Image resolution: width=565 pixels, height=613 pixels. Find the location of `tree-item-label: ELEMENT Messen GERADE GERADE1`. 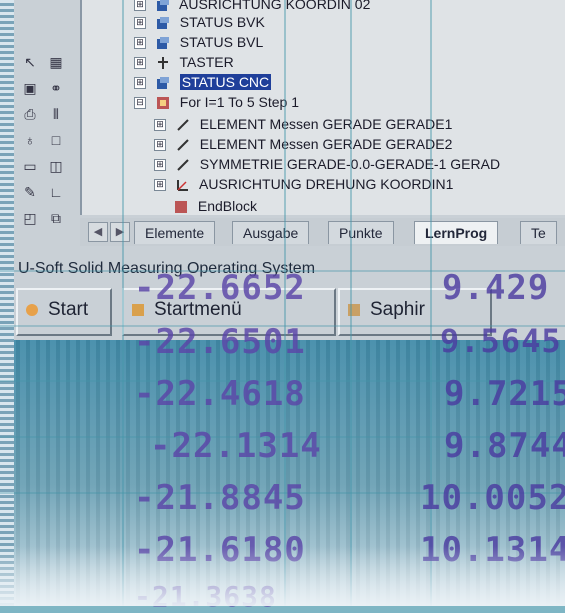

tree-item-label: ELEMENT Messen GERADE GERADE1 is located at coordinates (326, 124).